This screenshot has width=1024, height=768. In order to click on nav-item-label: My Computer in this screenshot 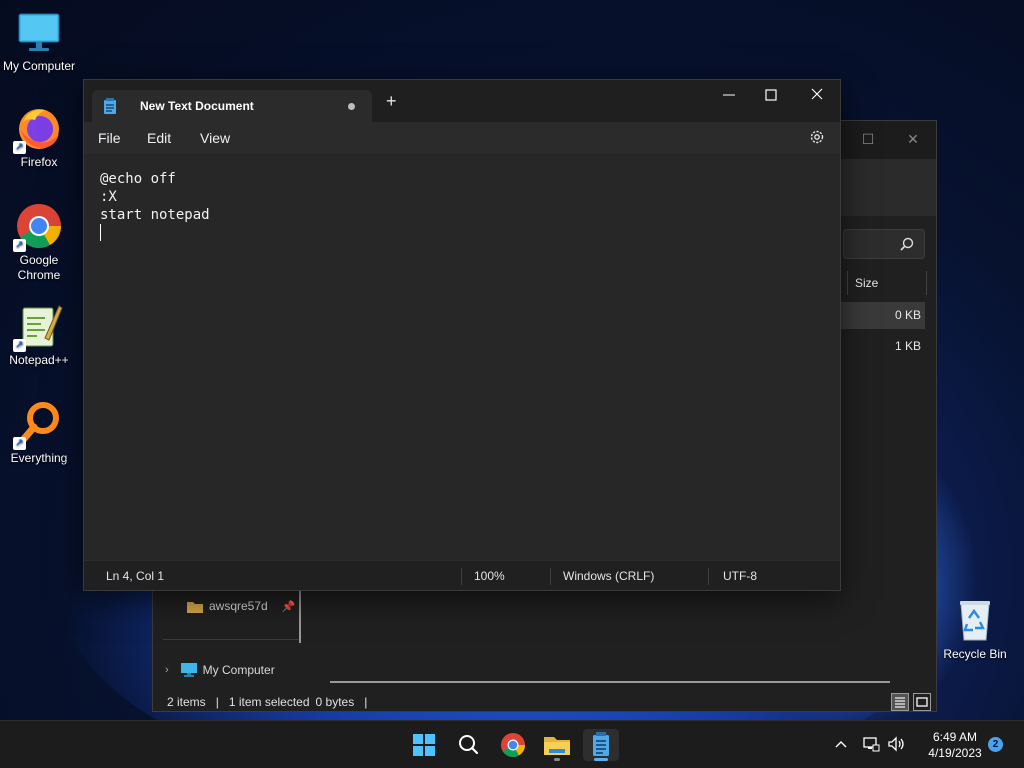, I will do `click(238, 670)`.